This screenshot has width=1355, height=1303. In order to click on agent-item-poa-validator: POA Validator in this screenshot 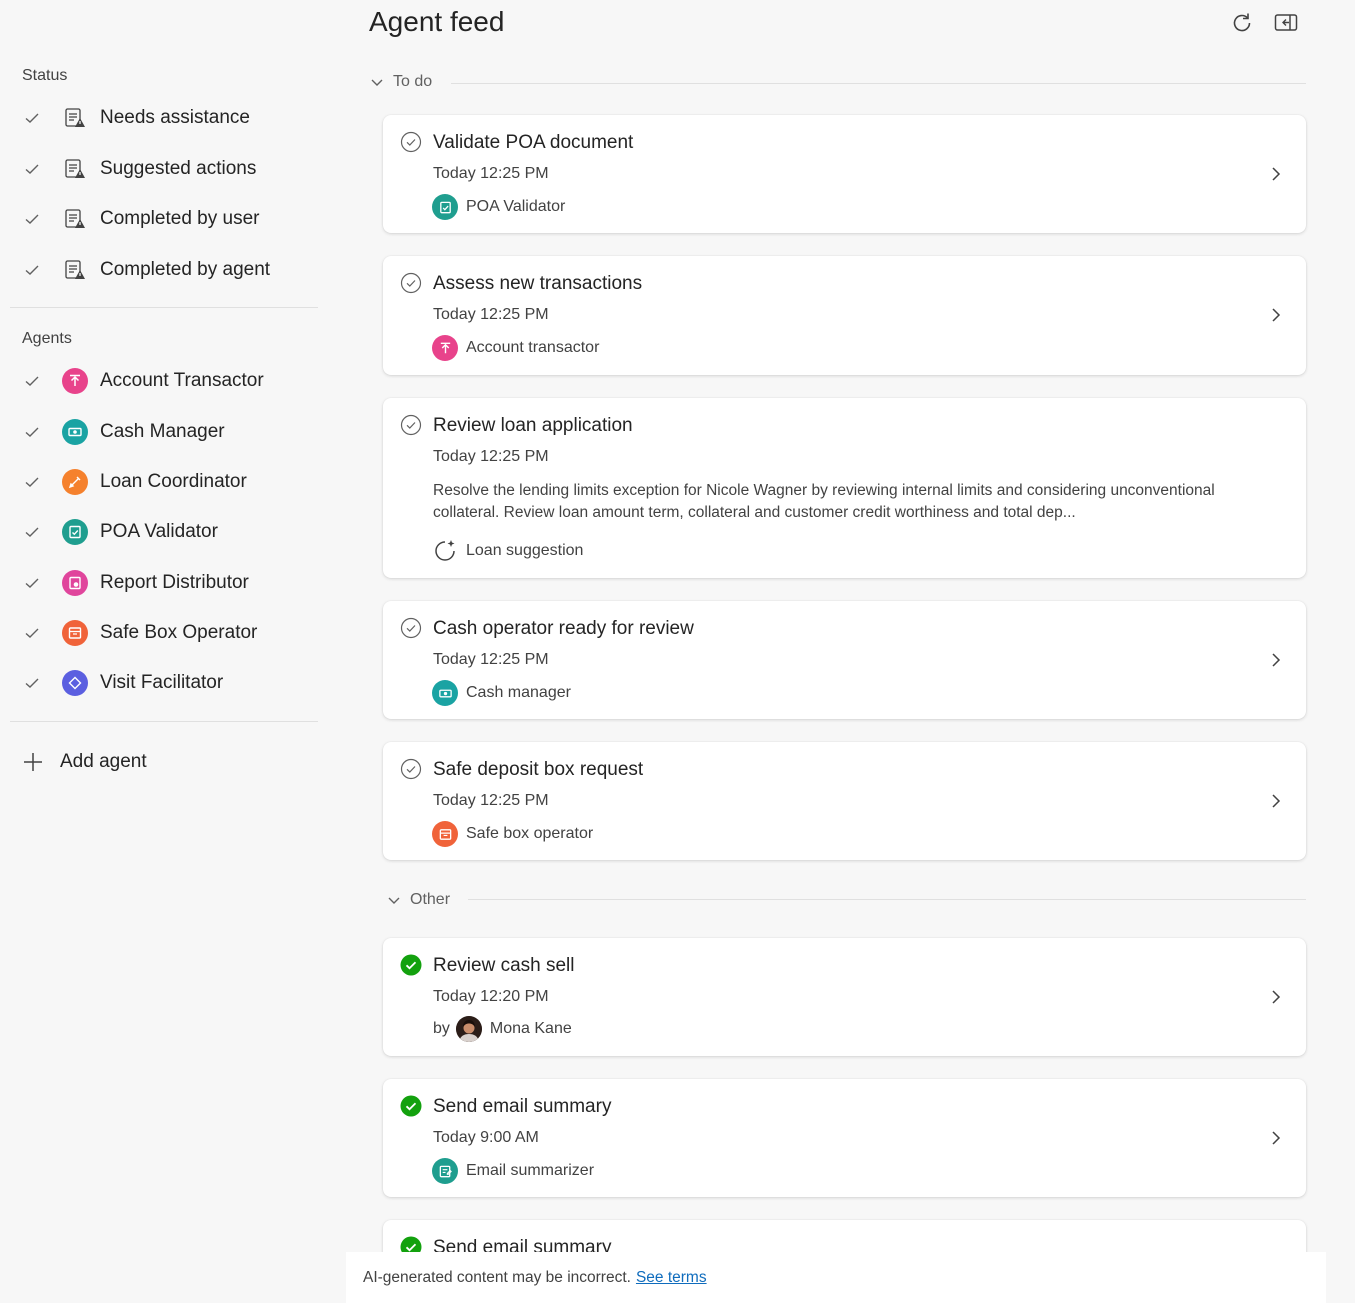, I will do `click(165, 532)`.